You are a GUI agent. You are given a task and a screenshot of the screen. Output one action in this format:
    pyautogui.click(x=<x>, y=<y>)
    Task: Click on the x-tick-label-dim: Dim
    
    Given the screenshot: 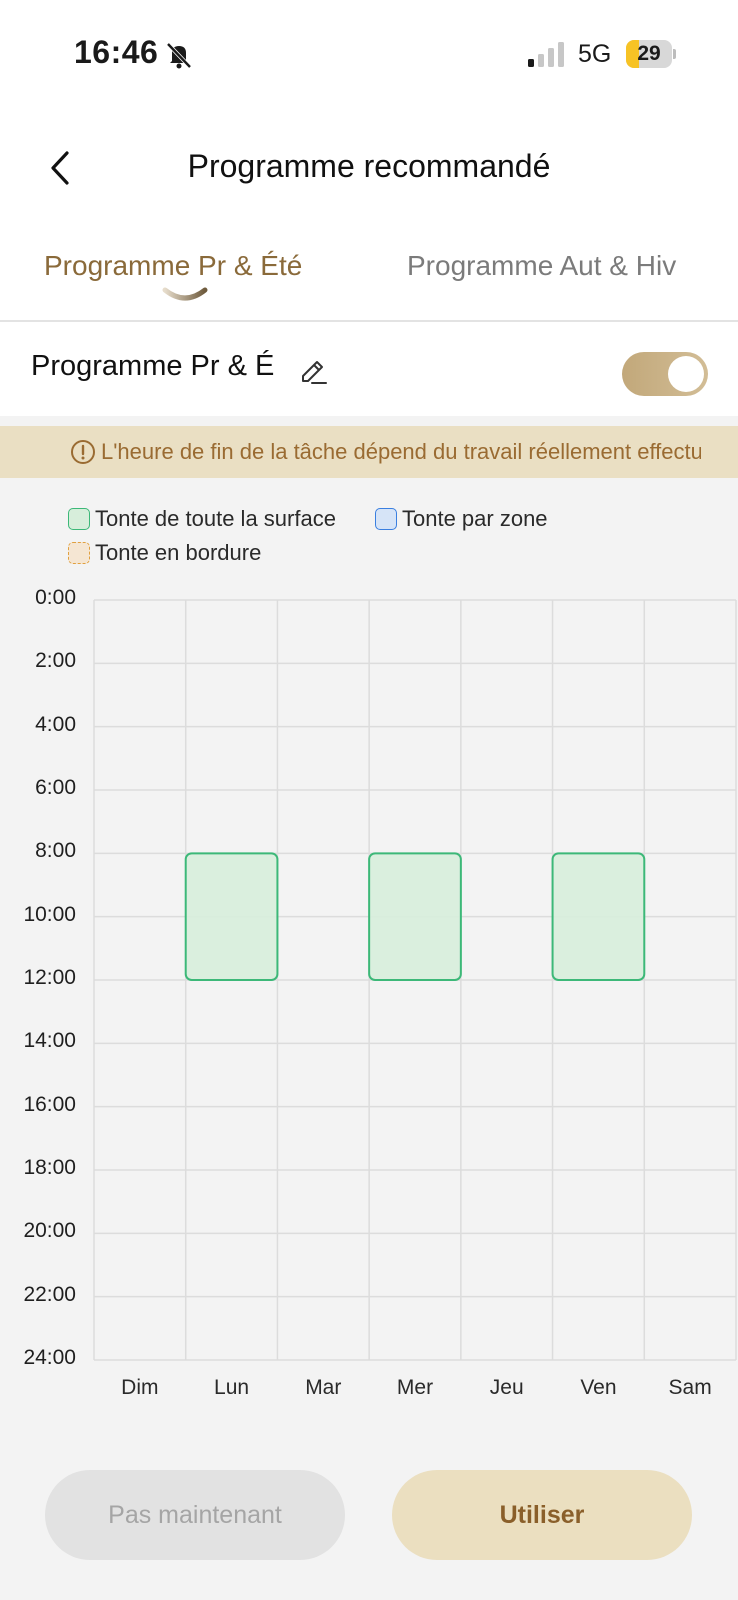 What is the action you would take?
    pyautogui.click(x=140, y=1387)
    